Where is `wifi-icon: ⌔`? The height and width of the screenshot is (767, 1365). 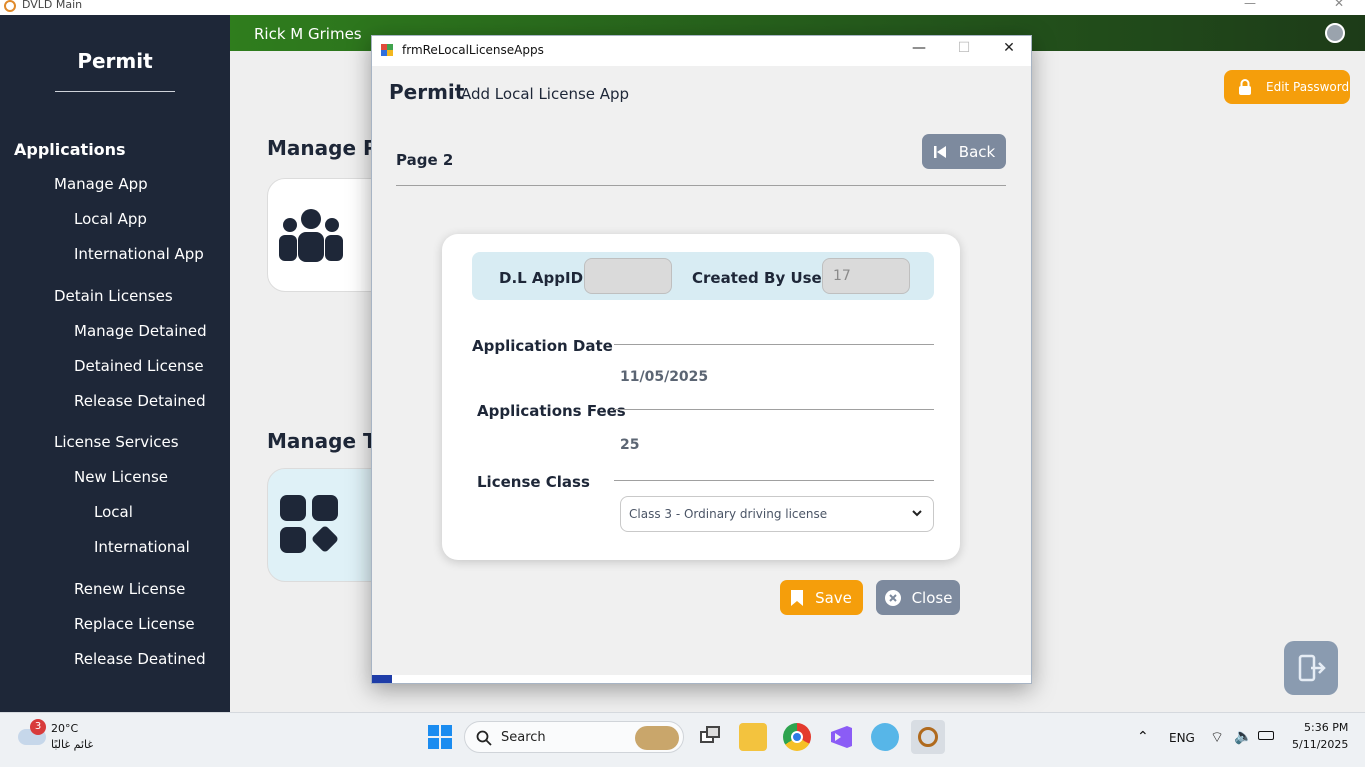 wifi-icon: ⌔ is located at coordinates (1217, 737).